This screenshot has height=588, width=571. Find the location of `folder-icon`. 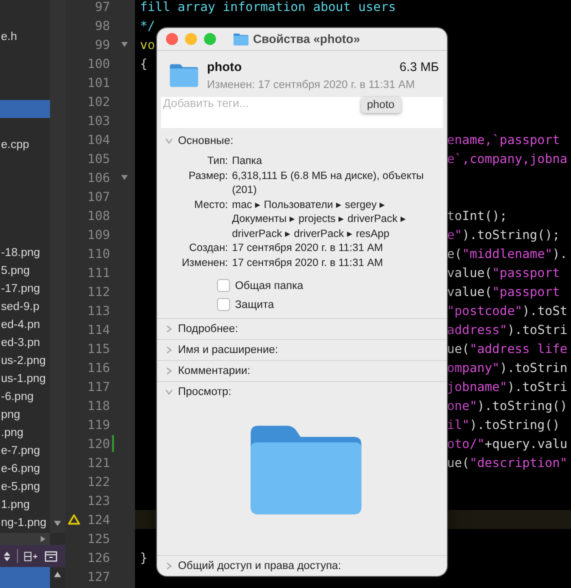

folder-icon is located at coordinates (184, 75).